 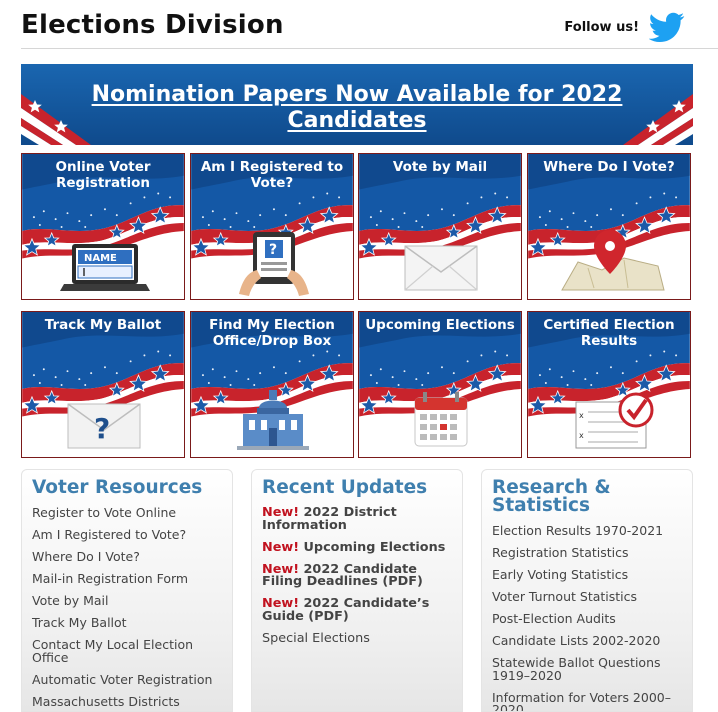 What do you see at coordinates (441, 419) in the screenshot?
I see `calendar-icon` at bounding box center [441, 419].